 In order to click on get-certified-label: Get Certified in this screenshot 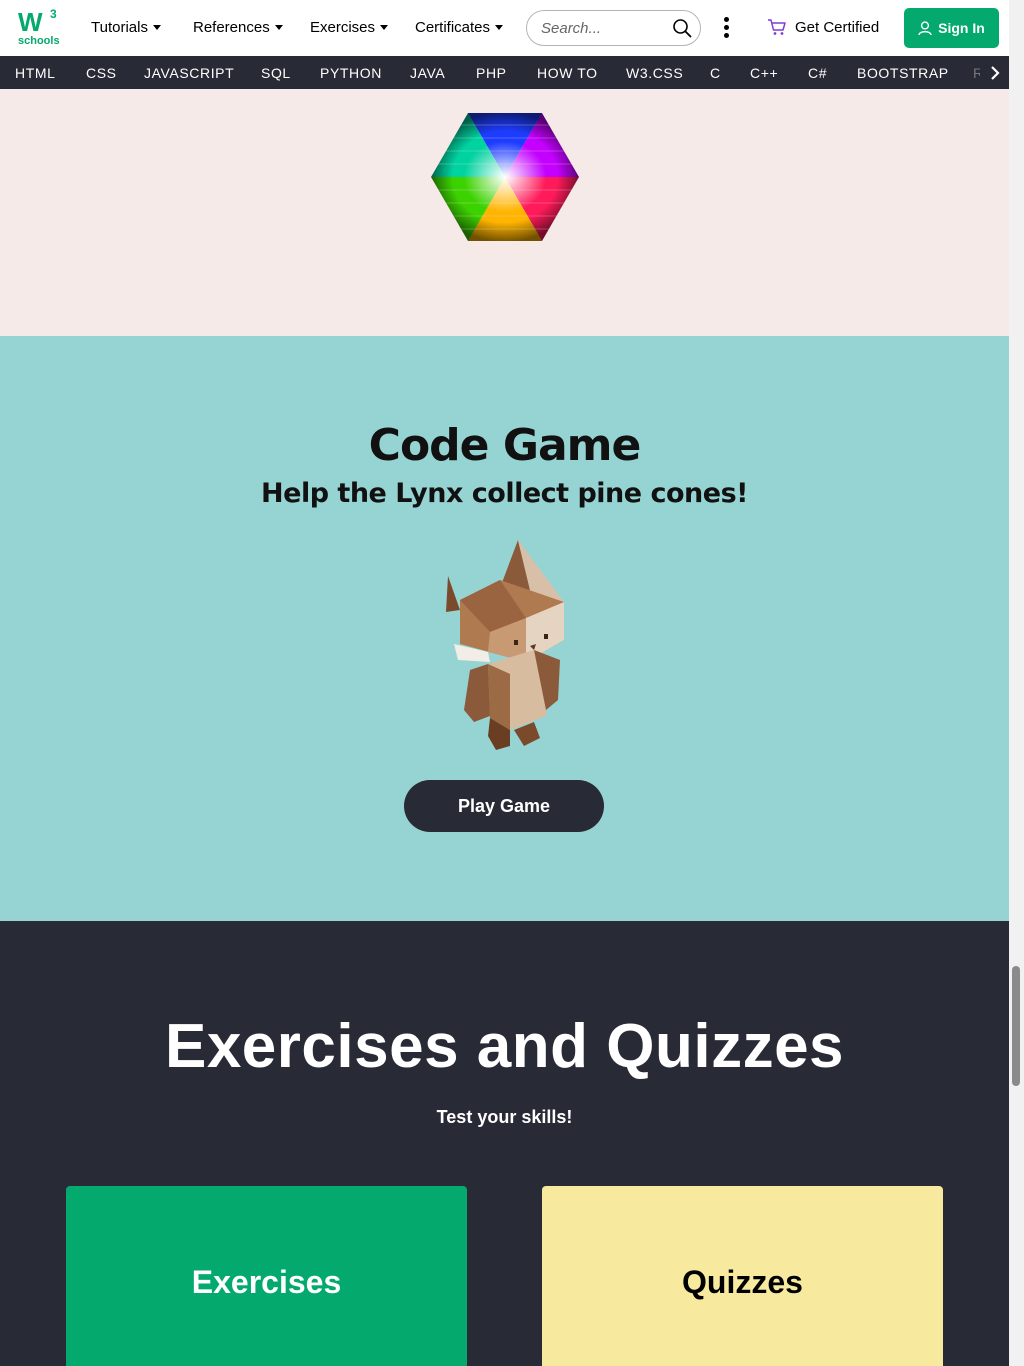, I will do `click(837, 27)`.